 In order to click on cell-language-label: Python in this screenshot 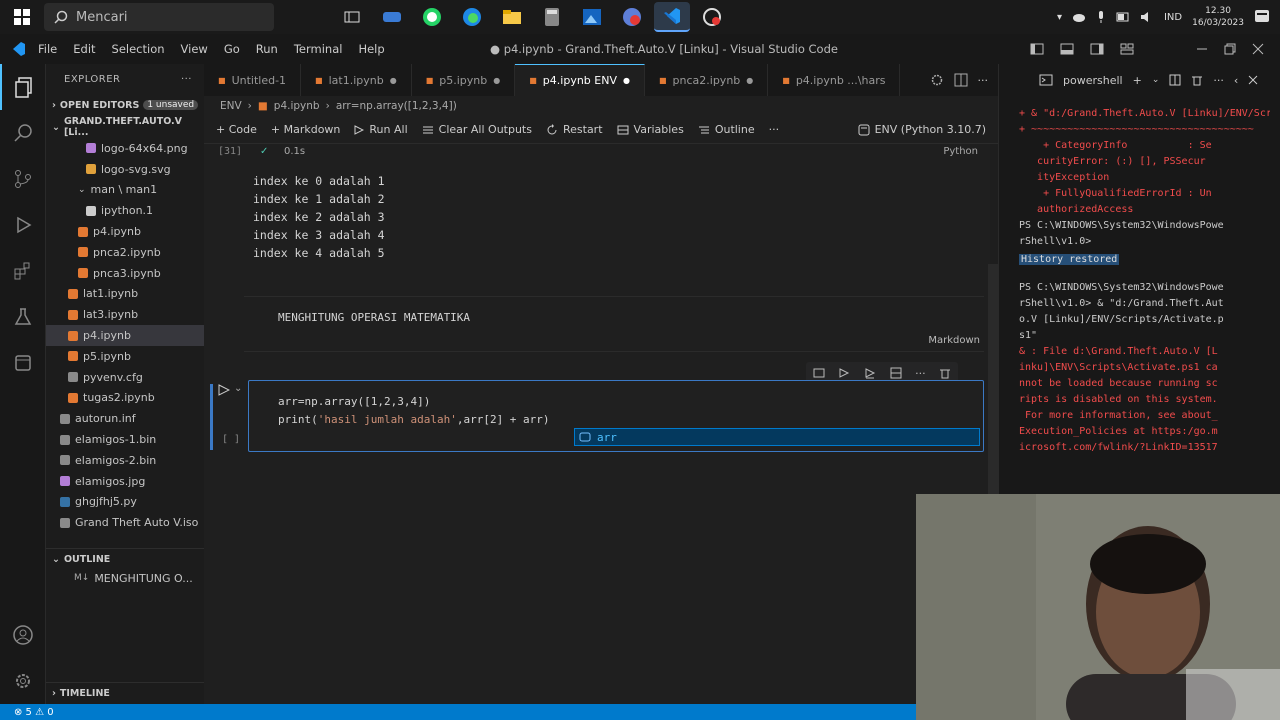, I will do `click(960, 151)`.